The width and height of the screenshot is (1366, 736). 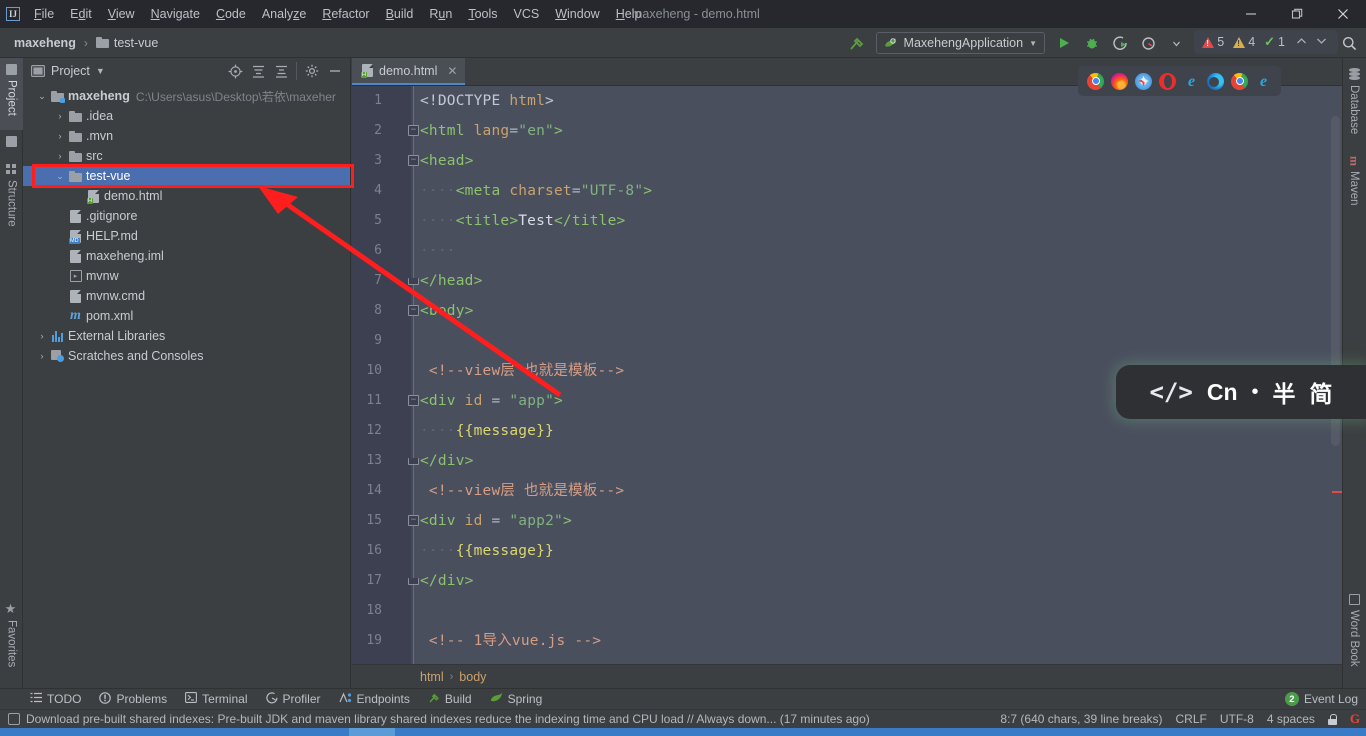 What do you see at coordinates (577, 14) in the screenshot?
I see `menu-window: Window` at bounding box center [577, 14].